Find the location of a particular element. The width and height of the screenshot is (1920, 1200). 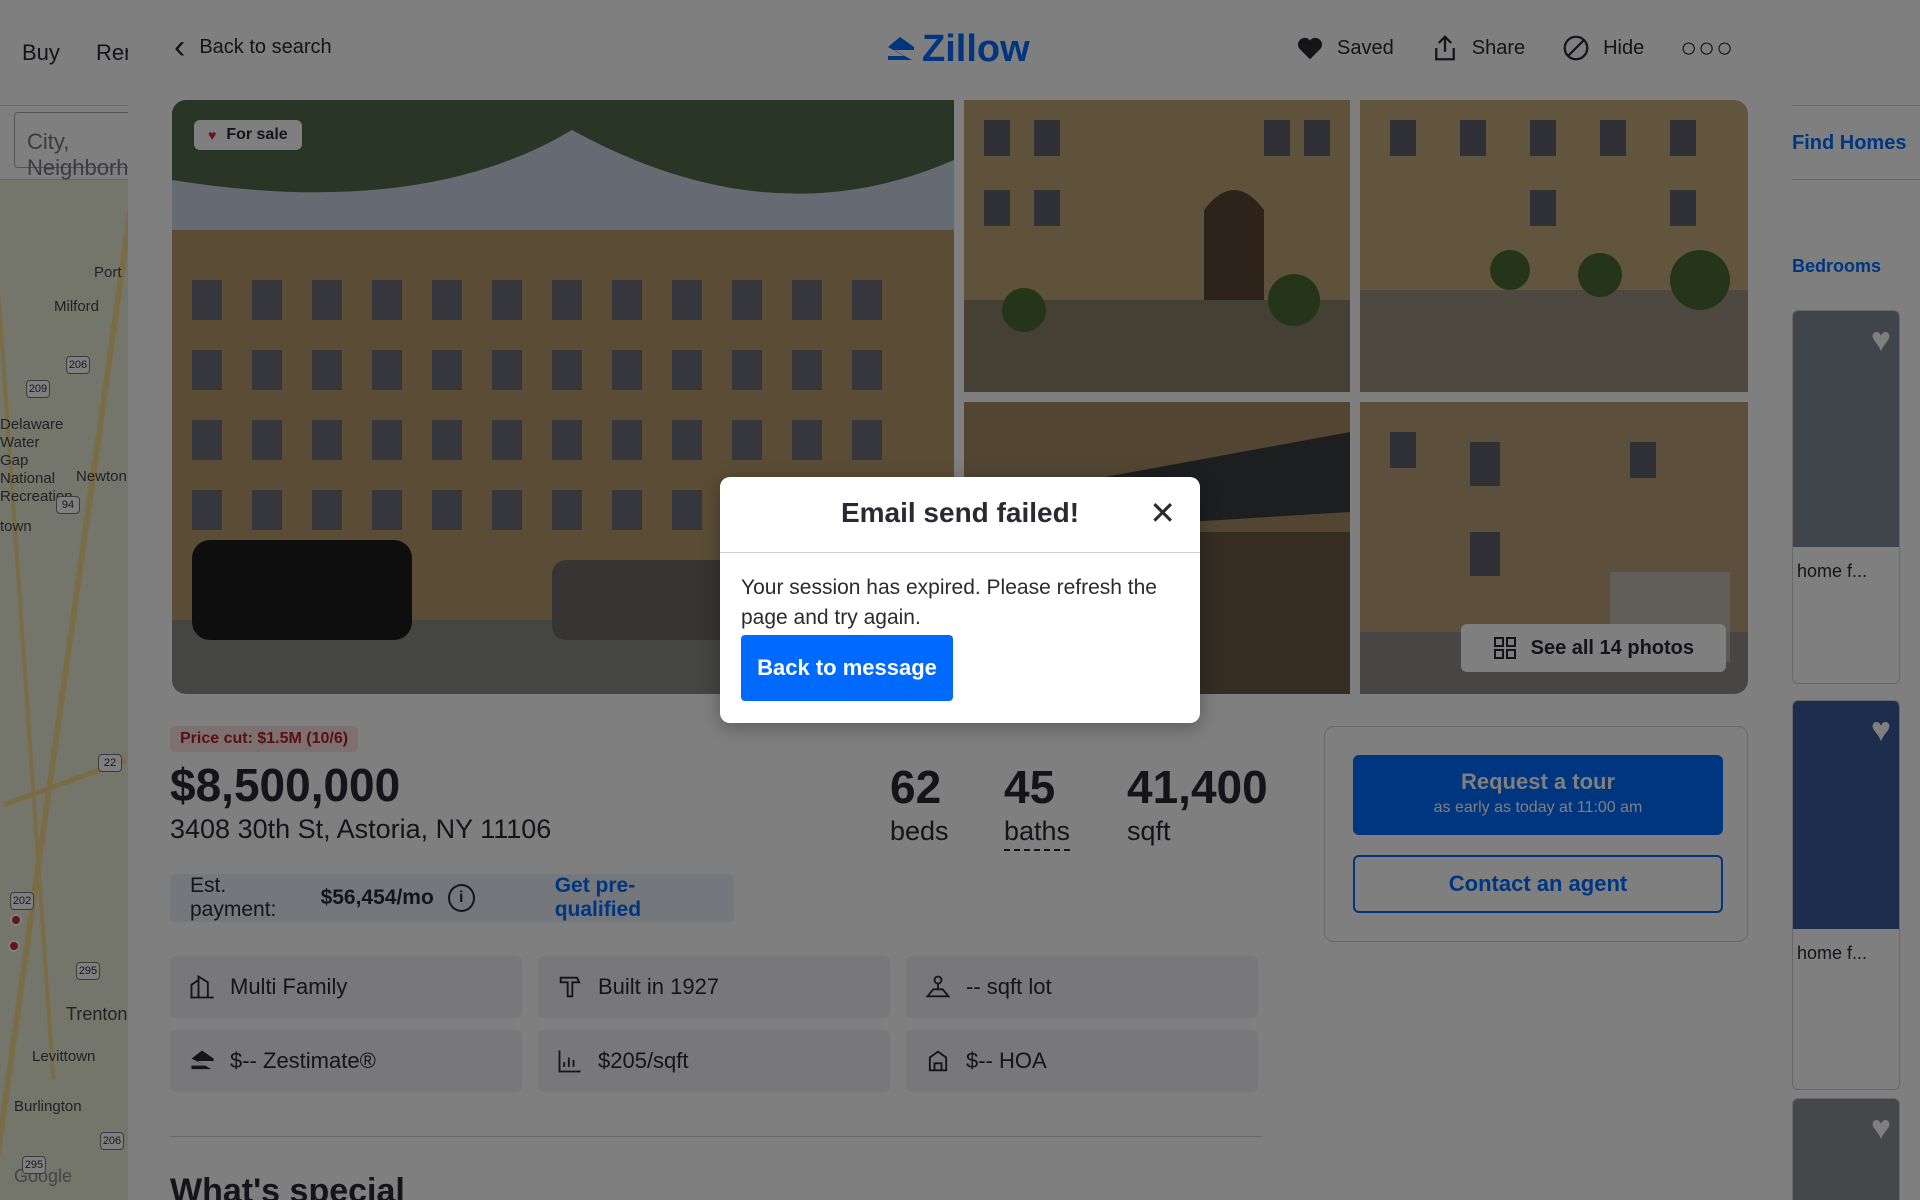

close-icon: ✕ is located at coordinates (1162, 513).